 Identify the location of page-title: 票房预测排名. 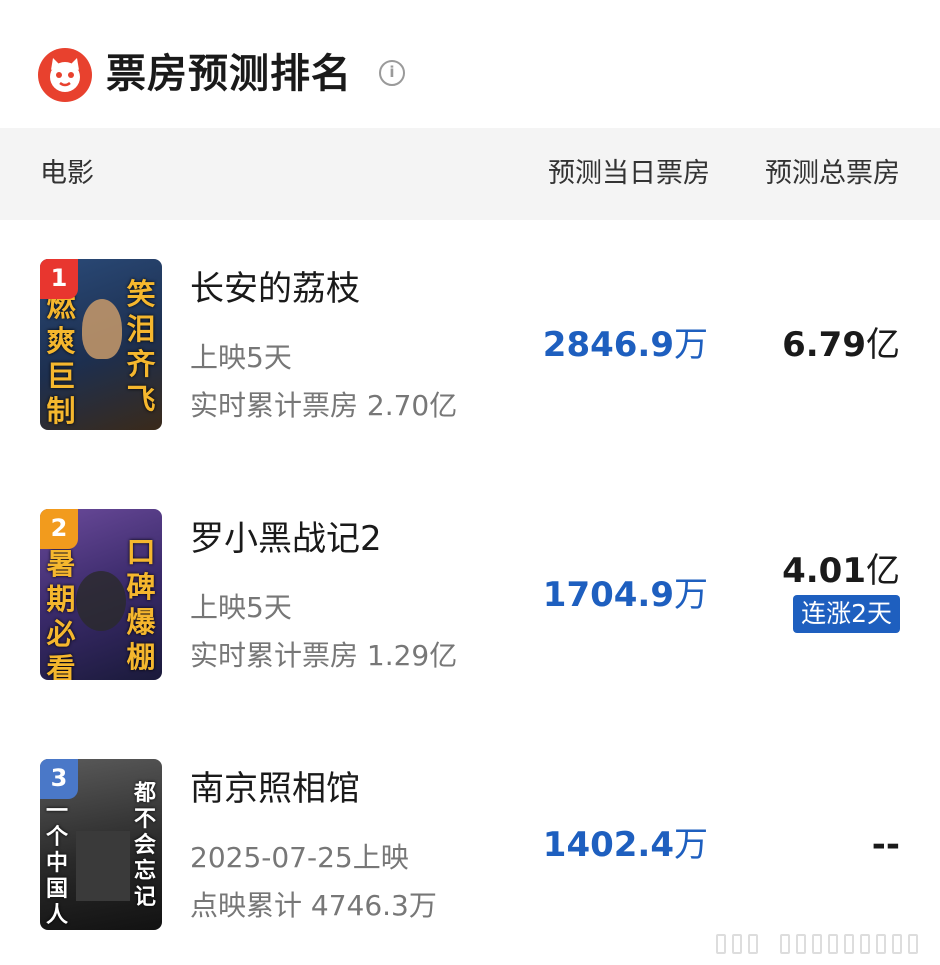
(229, 74).